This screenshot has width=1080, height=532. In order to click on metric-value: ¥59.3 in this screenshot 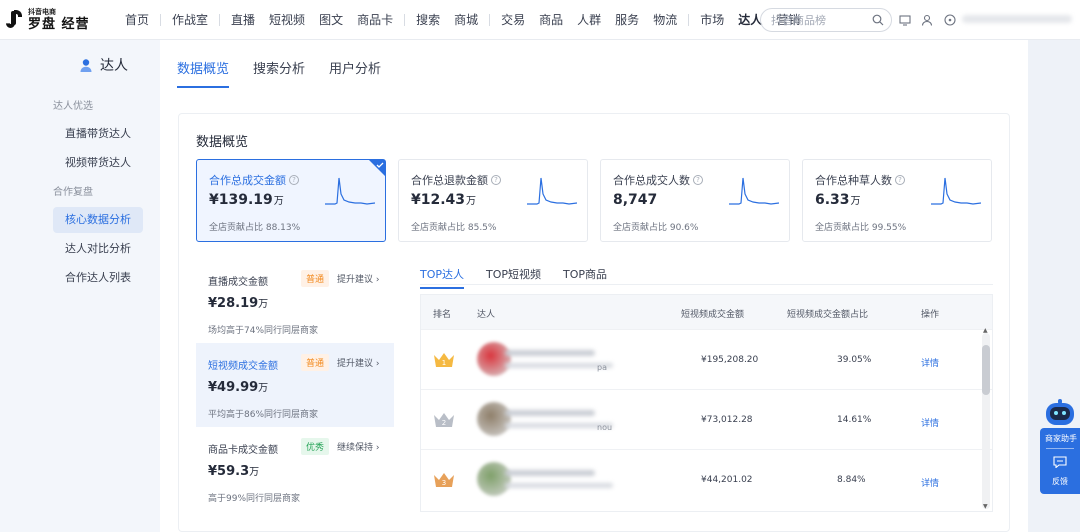, I will do `click(229, 471)`.